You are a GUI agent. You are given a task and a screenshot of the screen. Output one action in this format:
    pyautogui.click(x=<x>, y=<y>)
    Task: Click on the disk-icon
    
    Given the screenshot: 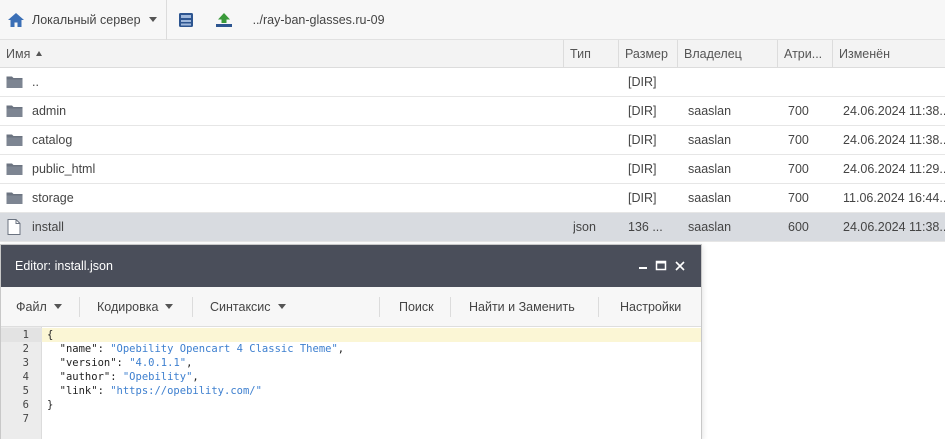 What is the action you would take?
    pyautogui.click(x=185, y=19)
    